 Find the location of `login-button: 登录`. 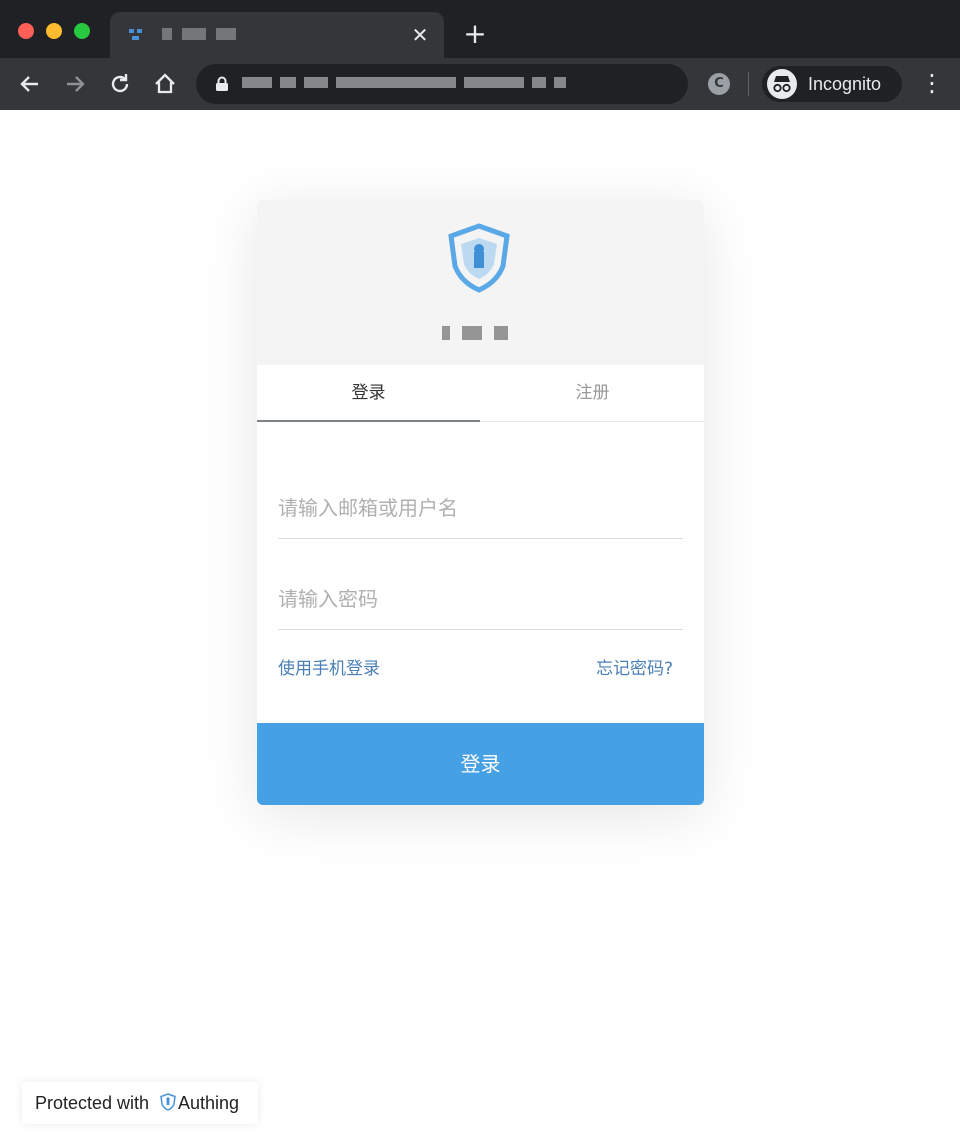

login-button: 登录 is located at coordinates (480, 764).